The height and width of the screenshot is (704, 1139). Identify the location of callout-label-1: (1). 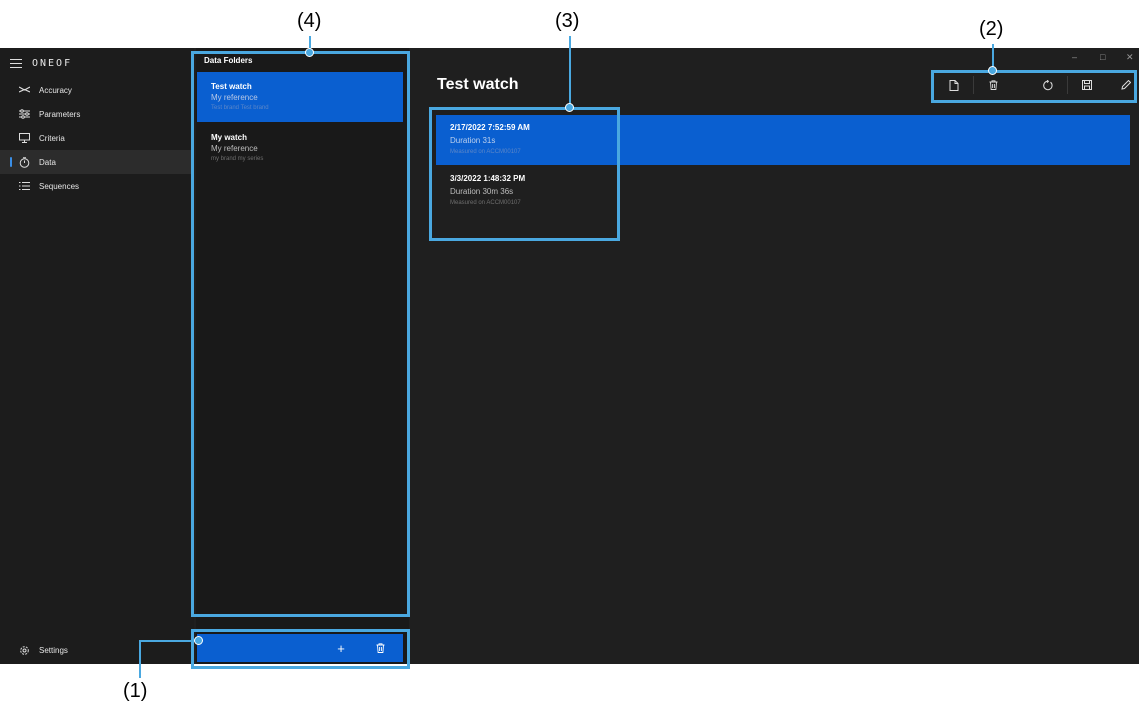
(135, 691).